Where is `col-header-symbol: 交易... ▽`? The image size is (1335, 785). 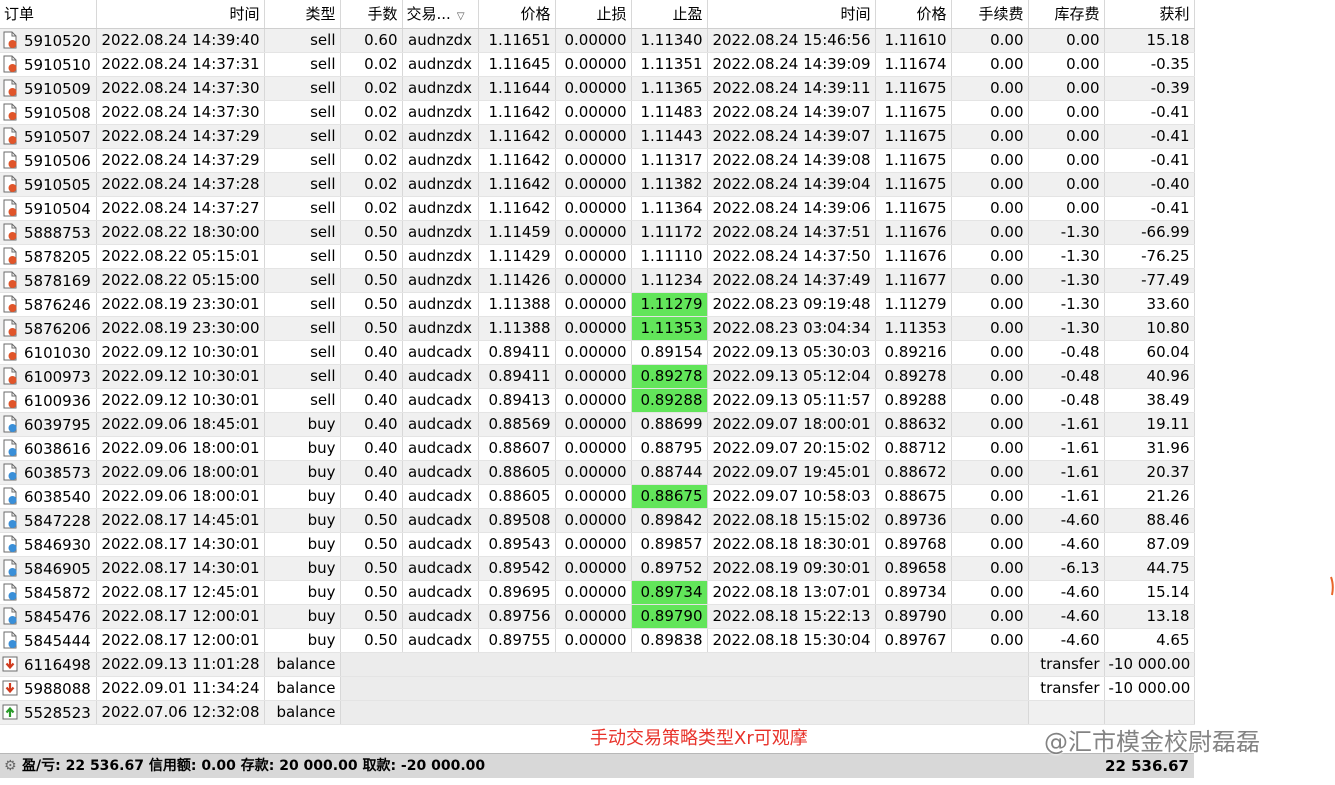 col-header-symbol: 交易... ▽ is located at coordinates (440, 14).